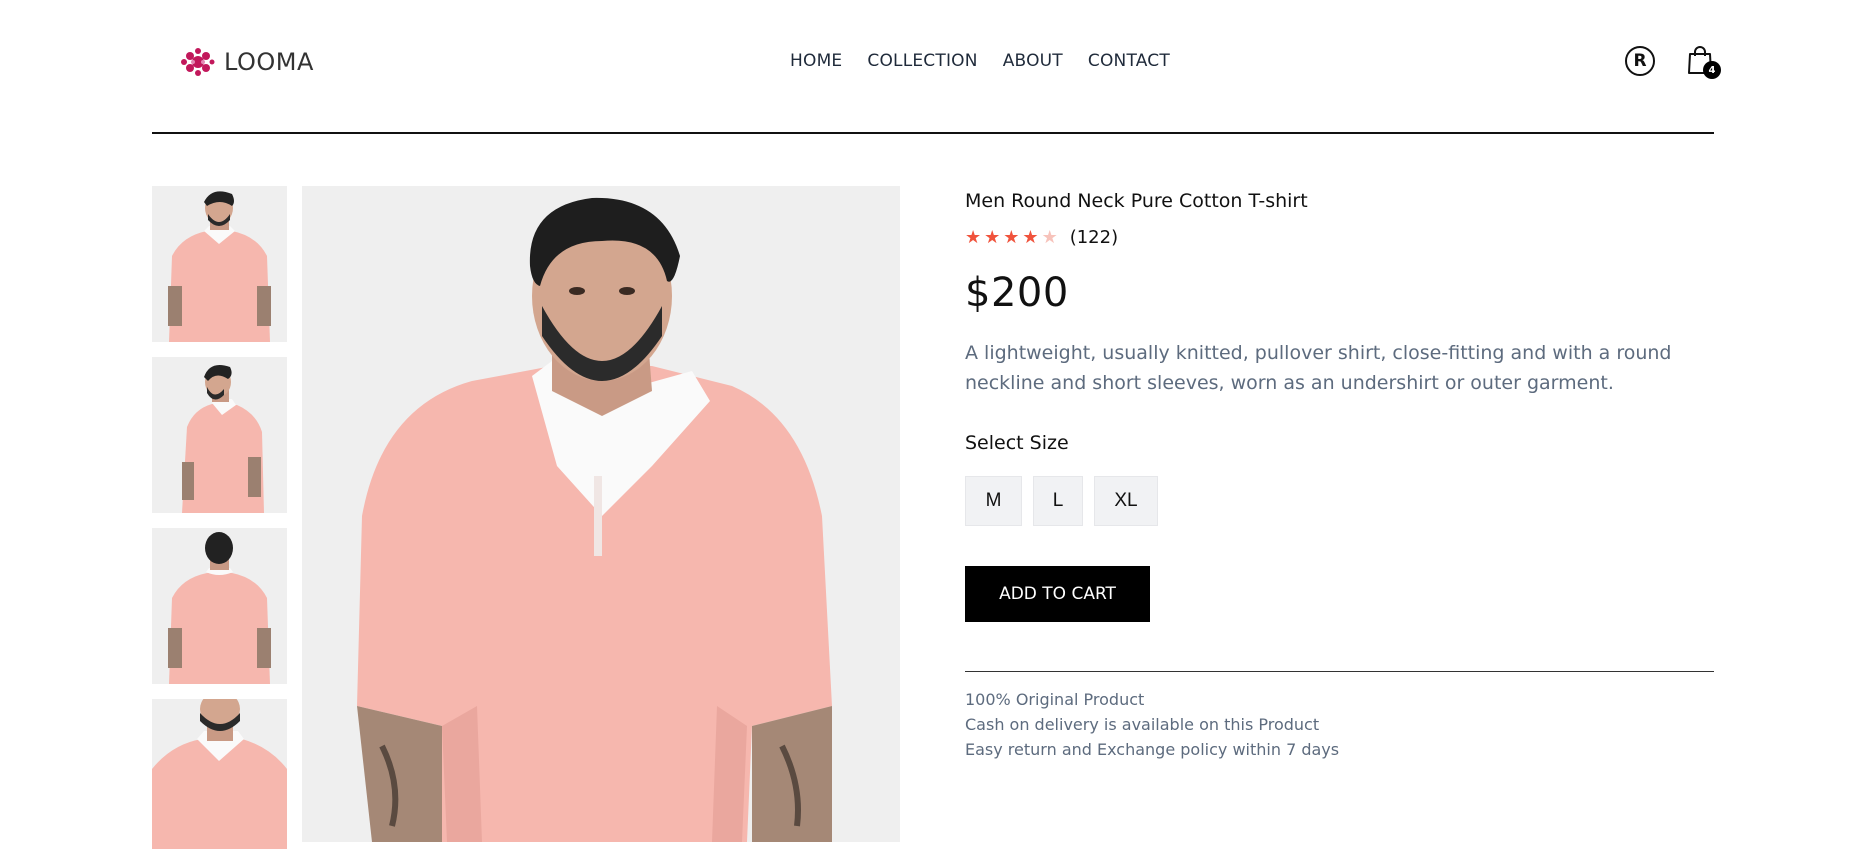 Image resolution: width=1857 pixels, height=849 pixels. I want to click on brand-logo: LOOMA, so click(247, 62).